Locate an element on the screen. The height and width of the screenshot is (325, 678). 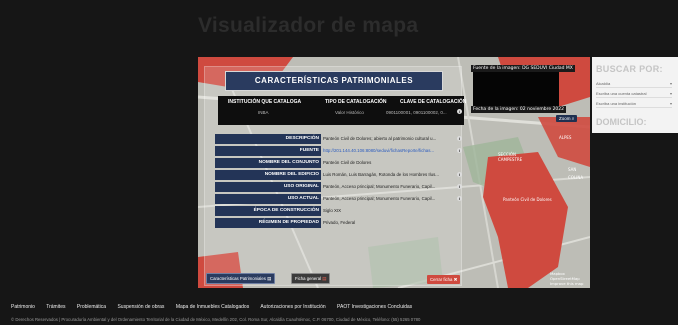
page-title: Visualizador de mapa is located at coordinates (308, 25).